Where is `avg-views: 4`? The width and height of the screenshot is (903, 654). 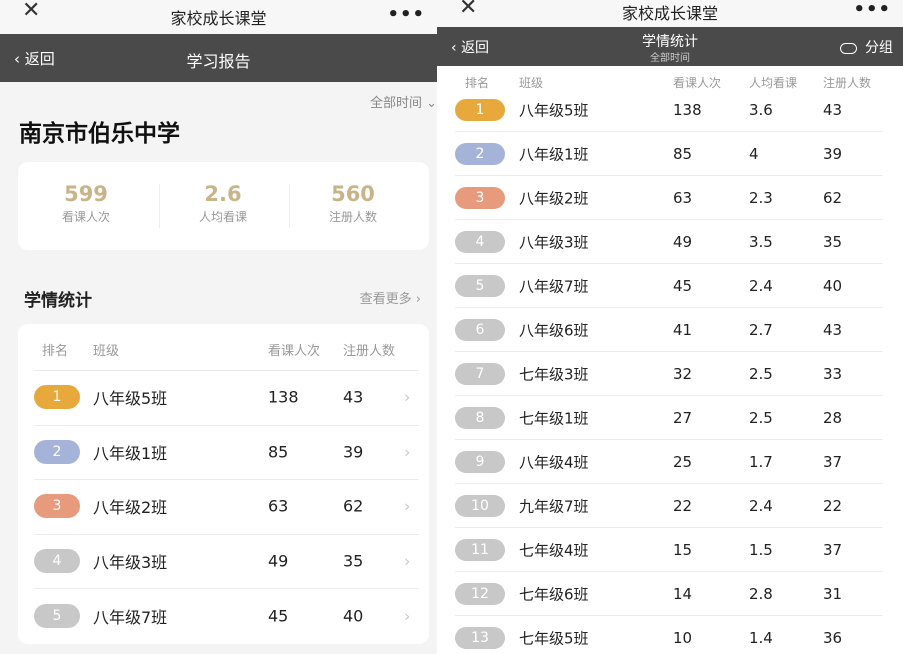 avg-views: 4 is located at coordinates (754, 154).